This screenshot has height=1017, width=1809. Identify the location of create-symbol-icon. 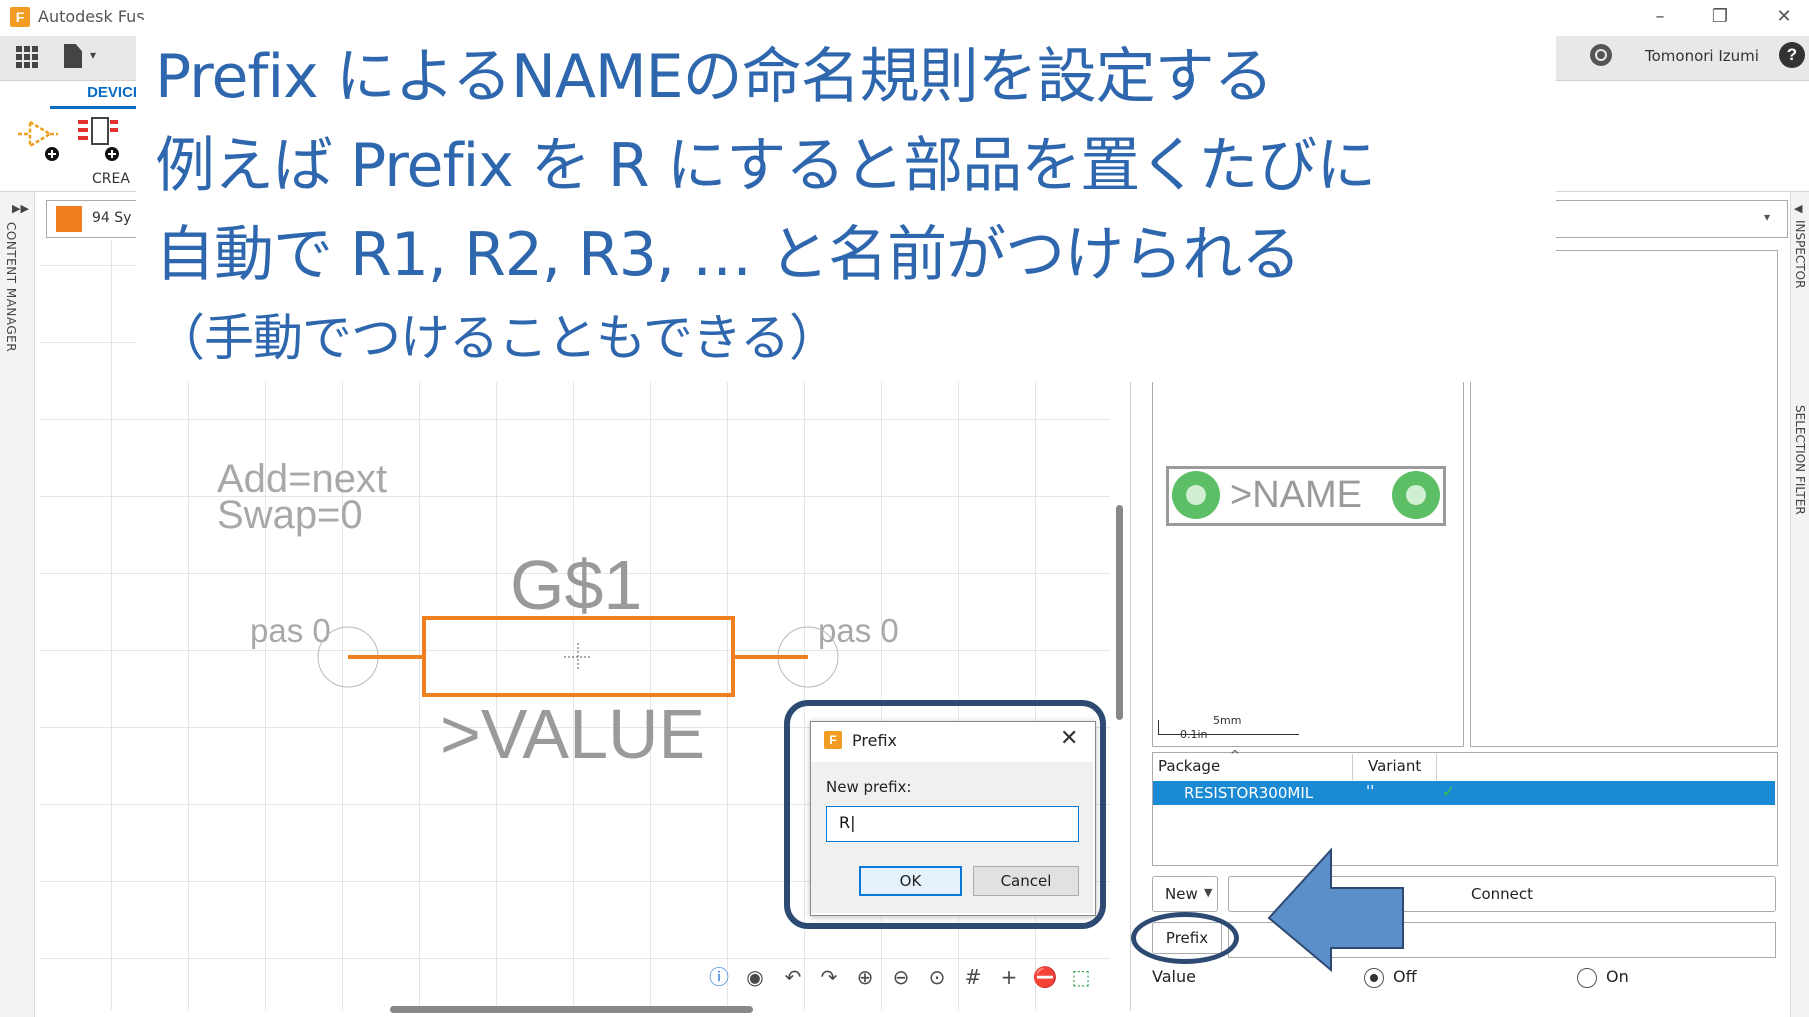
(38, 139).